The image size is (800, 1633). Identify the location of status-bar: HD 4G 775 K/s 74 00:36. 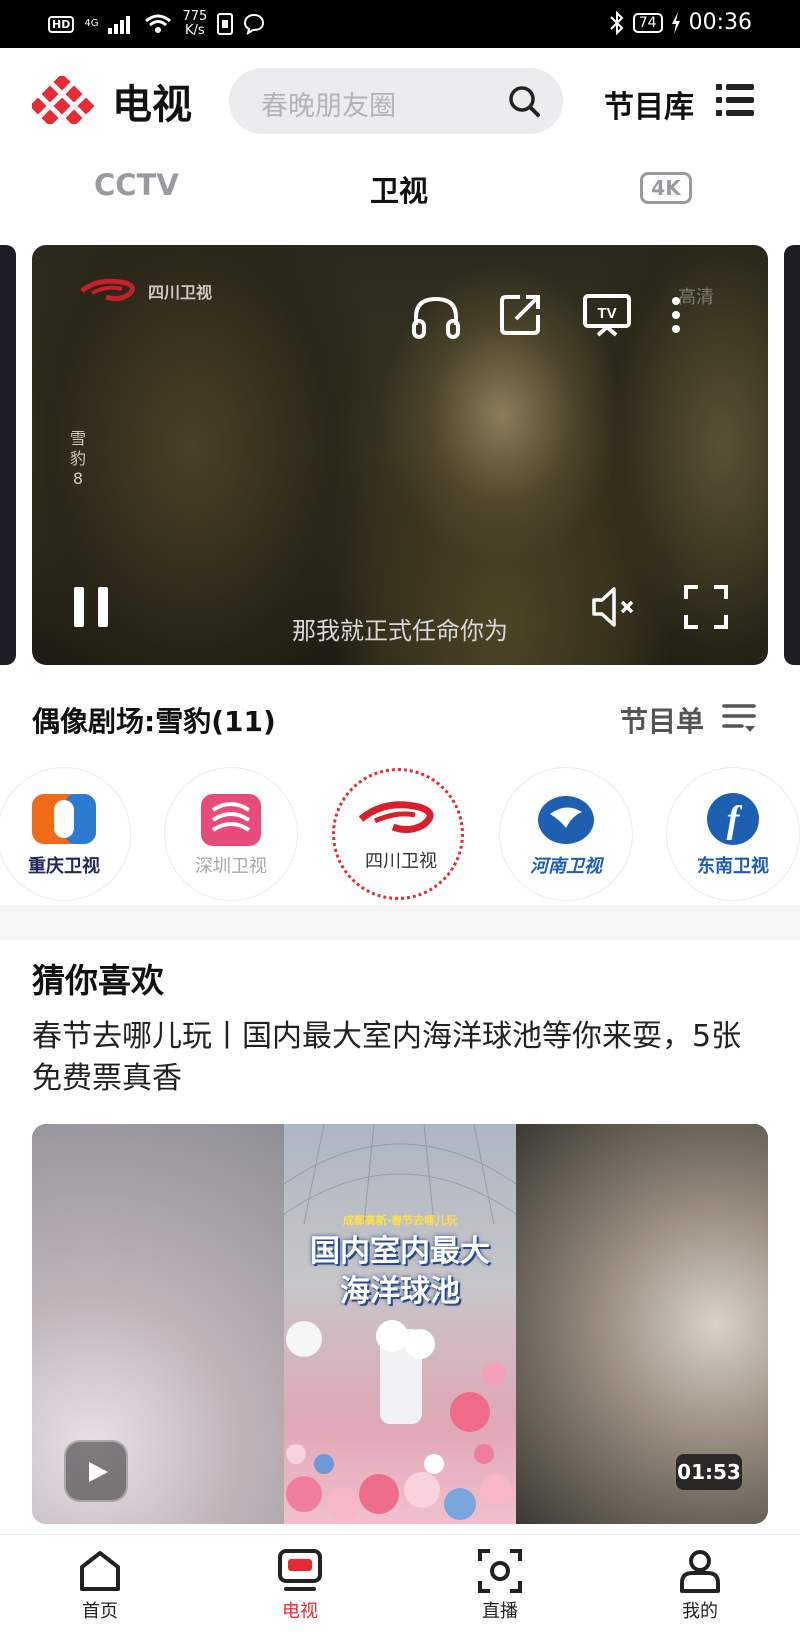
(400, 24).